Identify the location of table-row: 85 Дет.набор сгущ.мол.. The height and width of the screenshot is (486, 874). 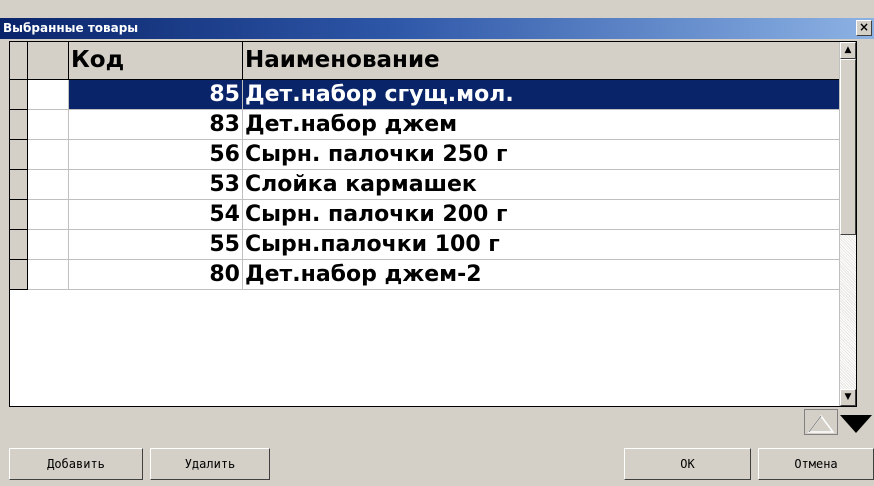
(428, 95).